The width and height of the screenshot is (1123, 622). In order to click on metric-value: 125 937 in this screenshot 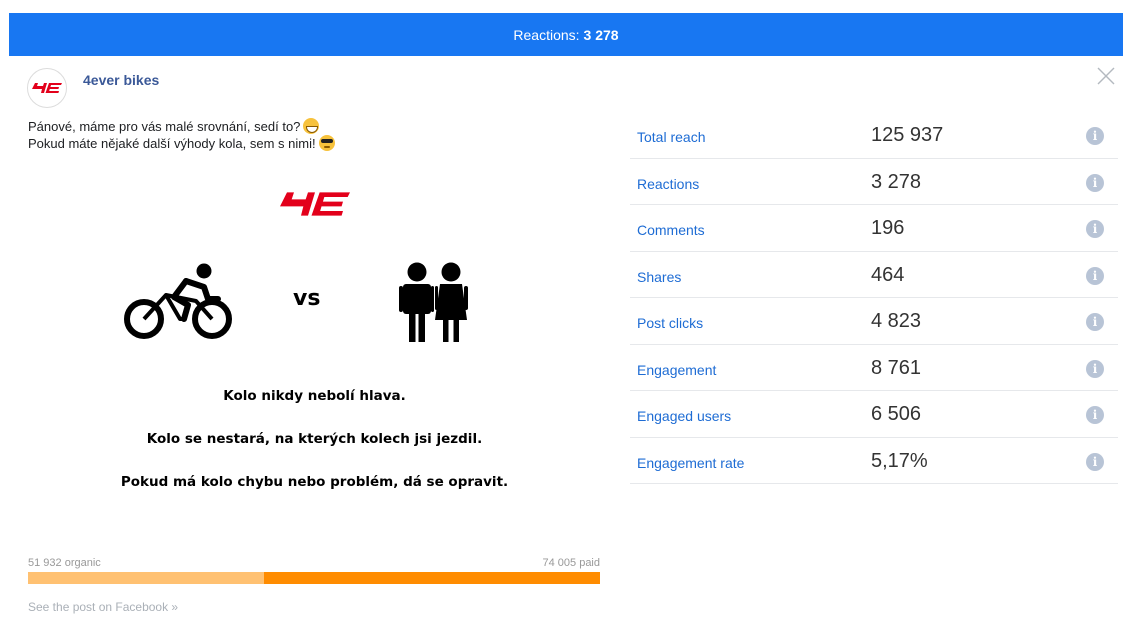, I will do `click(907, 135)`.